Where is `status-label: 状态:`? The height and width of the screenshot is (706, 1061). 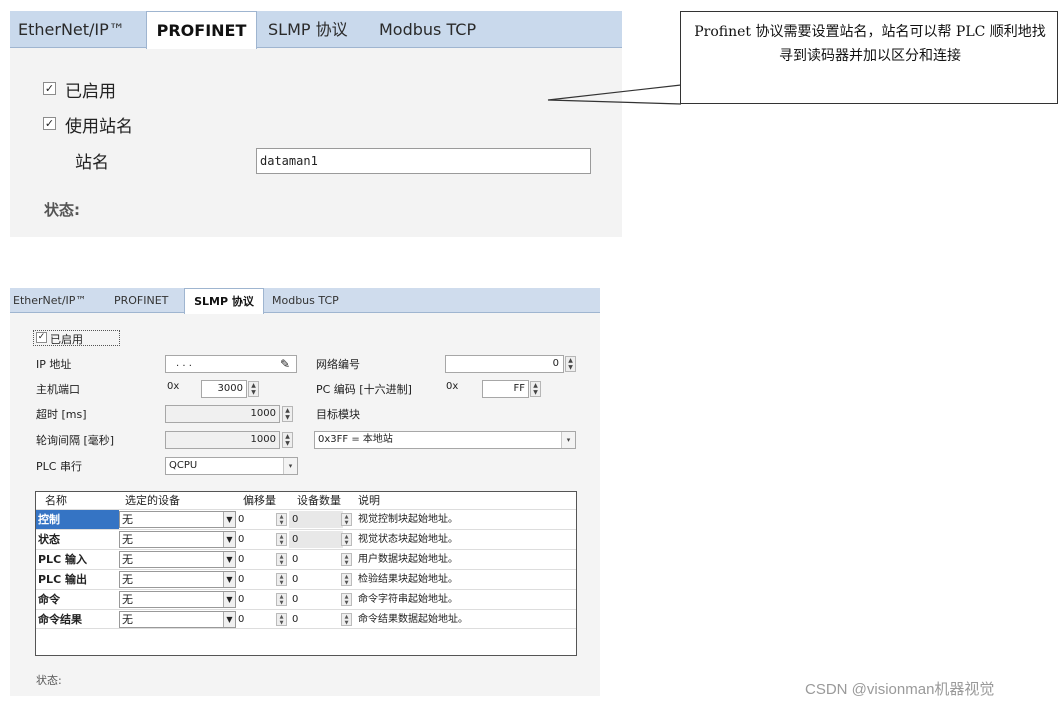
status-label: 状态: is located at coordinates (62, 210).